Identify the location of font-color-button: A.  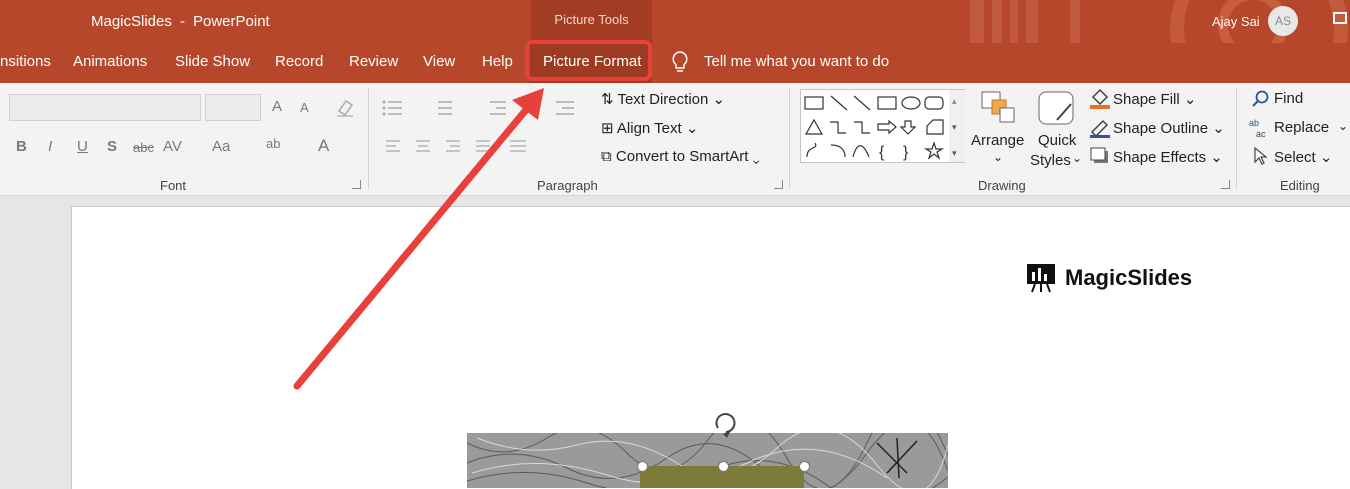
(323, 146).